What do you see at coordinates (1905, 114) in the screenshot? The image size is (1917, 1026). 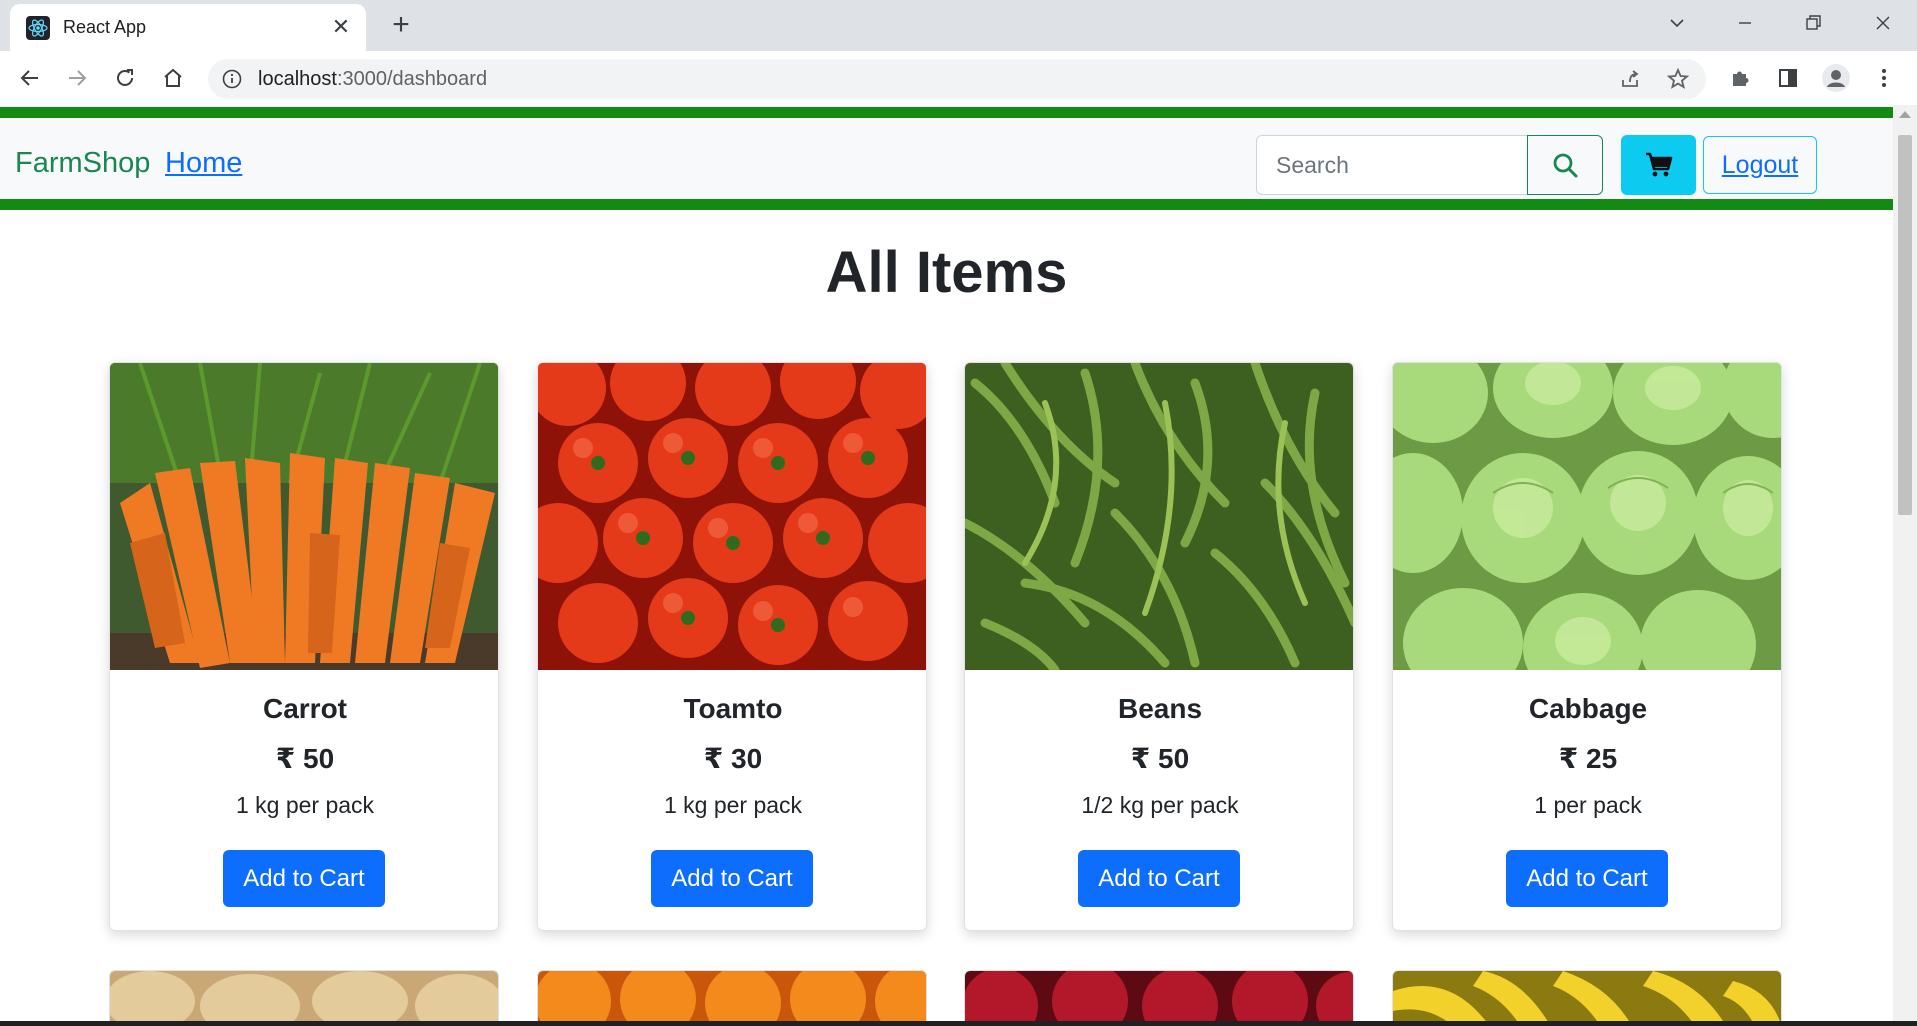 I see `scroll-up-arrow-icon` at bounding box center [1905, 114].